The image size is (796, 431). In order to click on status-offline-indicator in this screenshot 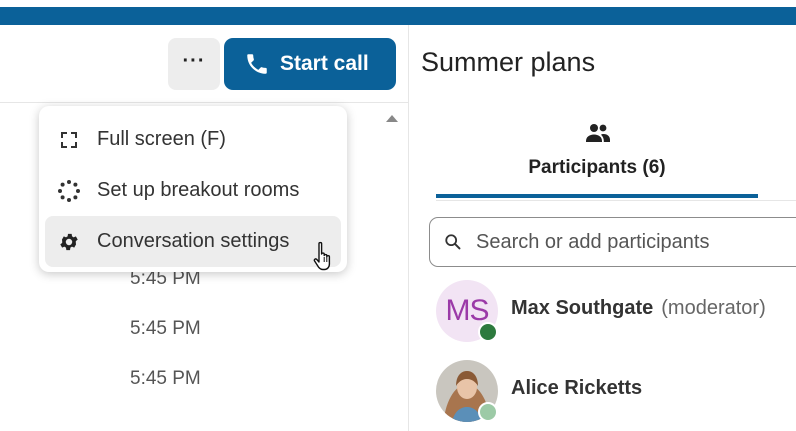, I will do `click(488, 412)`.